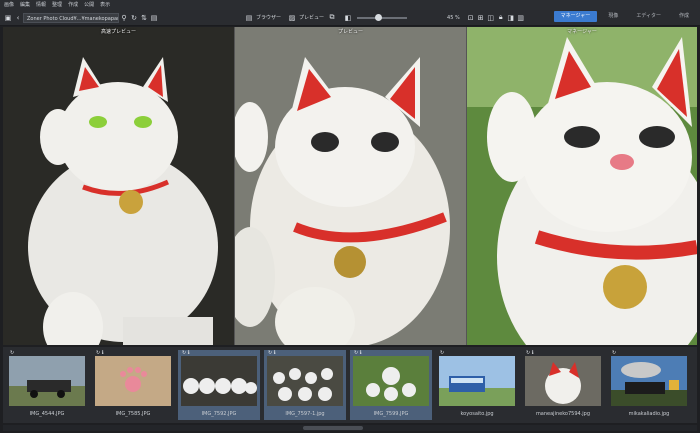  Describe the element at coordinates (47, 414) in the screenshot. I see `thumb-filename: IMG_4544.JPG` at that location.